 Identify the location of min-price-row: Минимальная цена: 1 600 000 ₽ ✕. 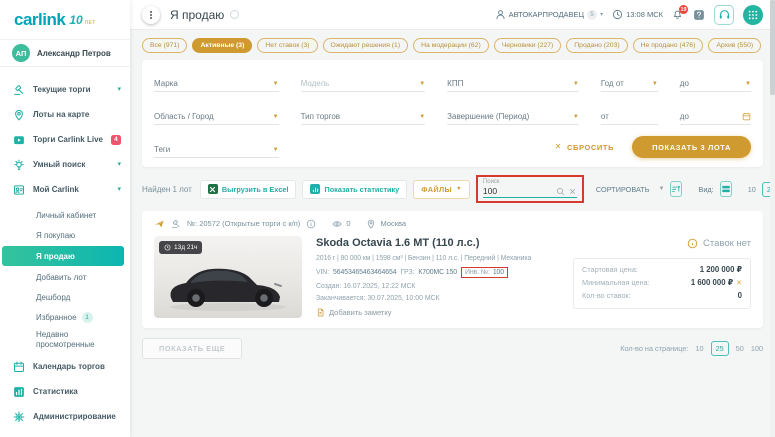
(662, 283).